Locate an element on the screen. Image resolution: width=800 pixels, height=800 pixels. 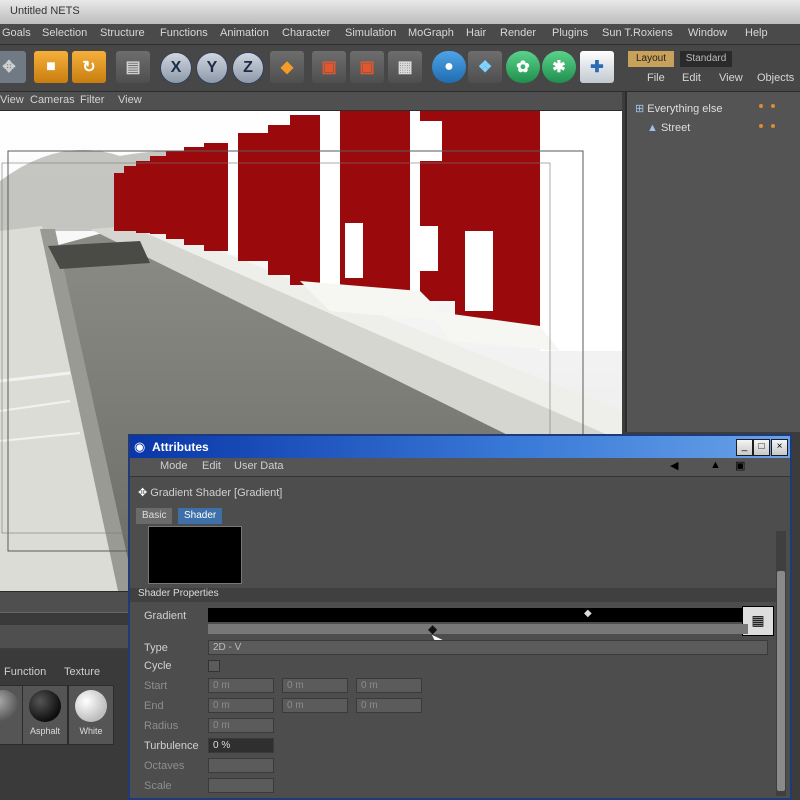
object-row: ▲ Street is located at coordinates (668, 128).